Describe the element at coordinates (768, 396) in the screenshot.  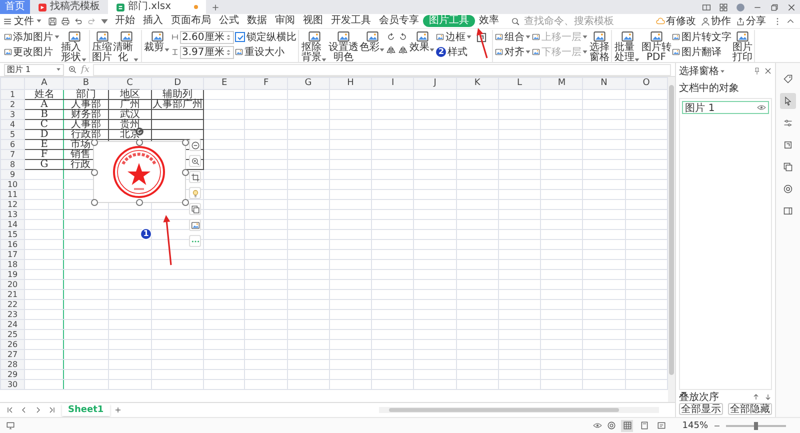
I see `down-icon` at that location.